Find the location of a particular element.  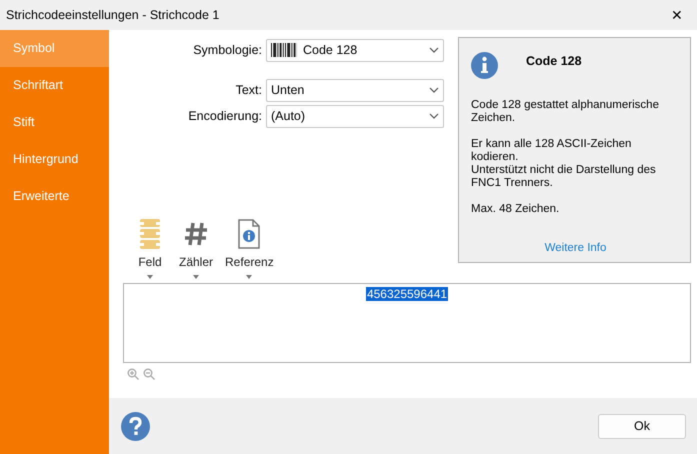

toolbar-button: Referenz is located at coordinates (249, 249).